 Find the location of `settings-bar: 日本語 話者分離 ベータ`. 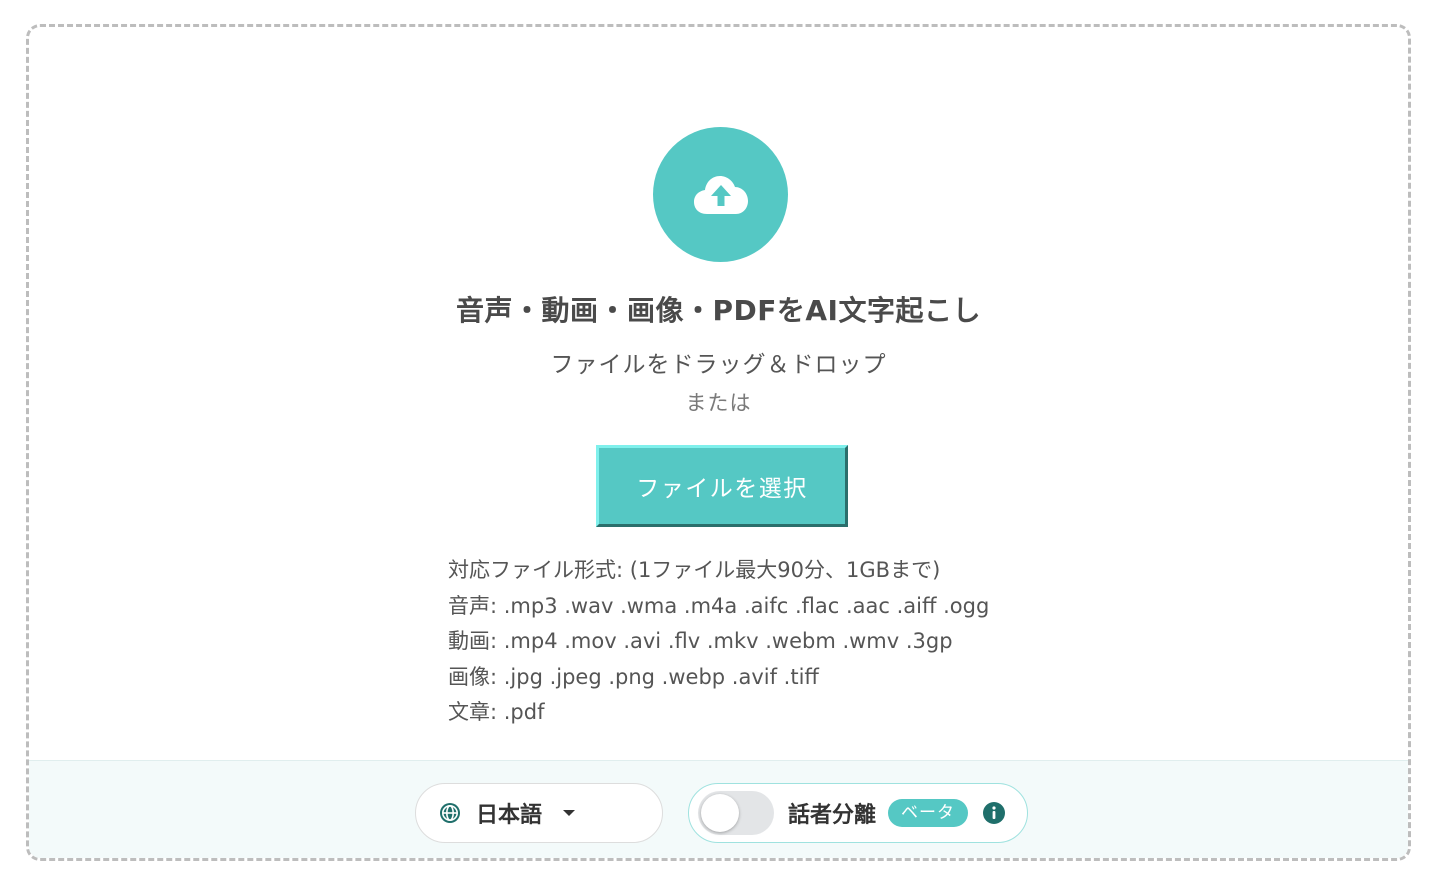

settings-bar: 日本語 話者分離 ベータ is located at coordinates (718, 809).